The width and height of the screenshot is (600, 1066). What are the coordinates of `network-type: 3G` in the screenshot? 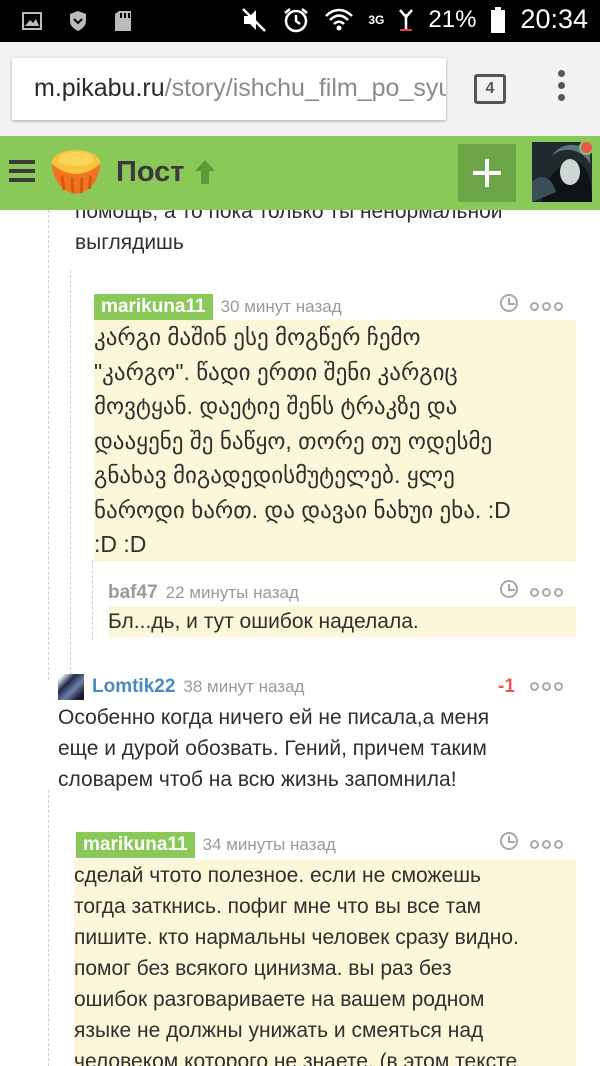 It's located at (376, 19).